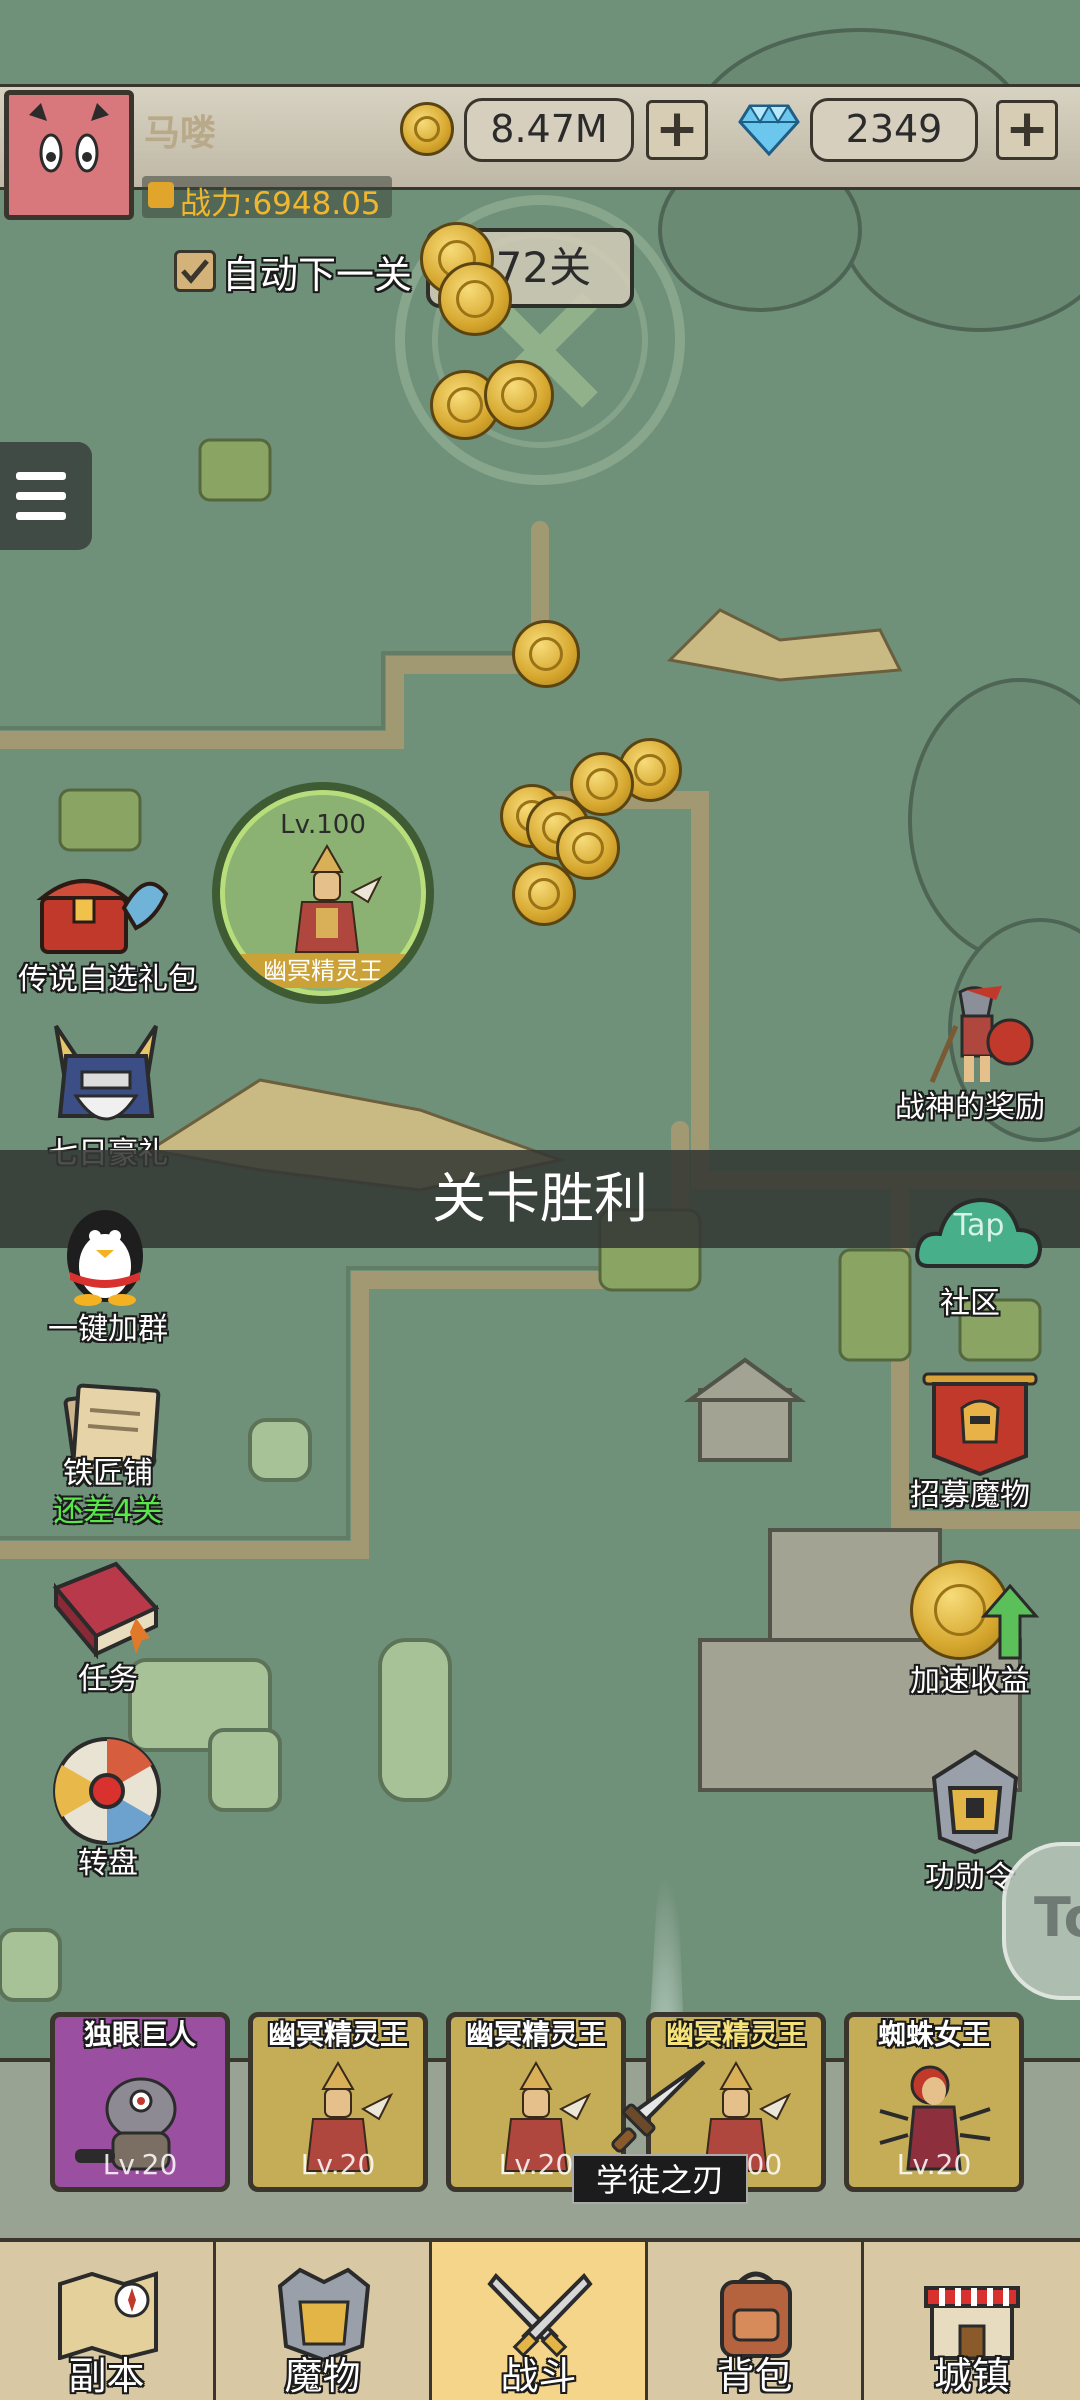 This screenshot has height=2400, width=1080. What do you see at coordinates (108, 979) in the screenshot?
I see `menu-label: 传说自选礼包` at bounding box center [108, 979].